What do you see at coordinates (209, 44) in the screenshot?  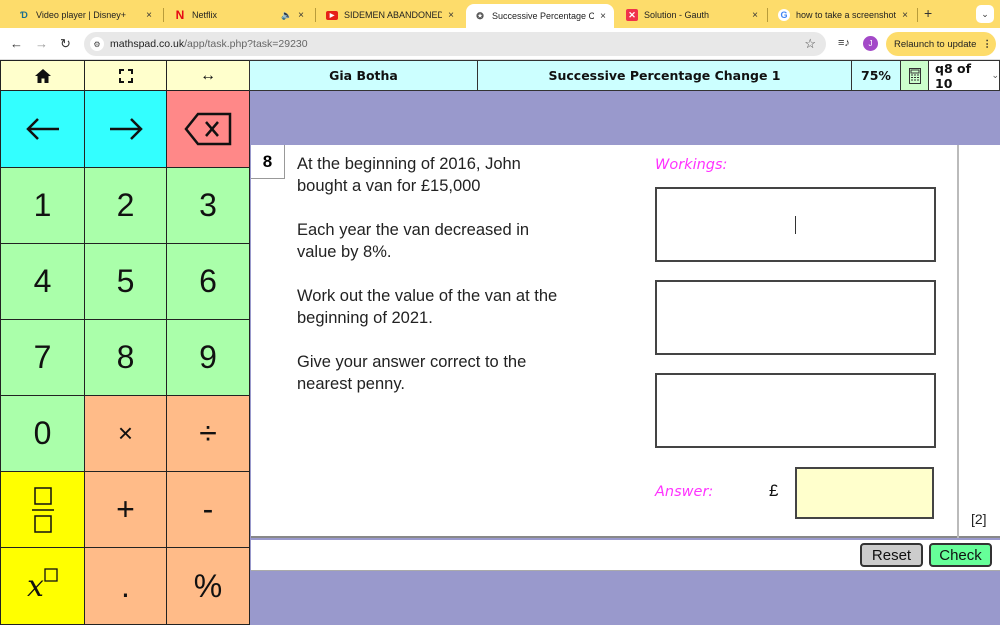 I see `url-text: mathspad.co.uk/app/task.php?task=29230` at bounding box center [209, 44].